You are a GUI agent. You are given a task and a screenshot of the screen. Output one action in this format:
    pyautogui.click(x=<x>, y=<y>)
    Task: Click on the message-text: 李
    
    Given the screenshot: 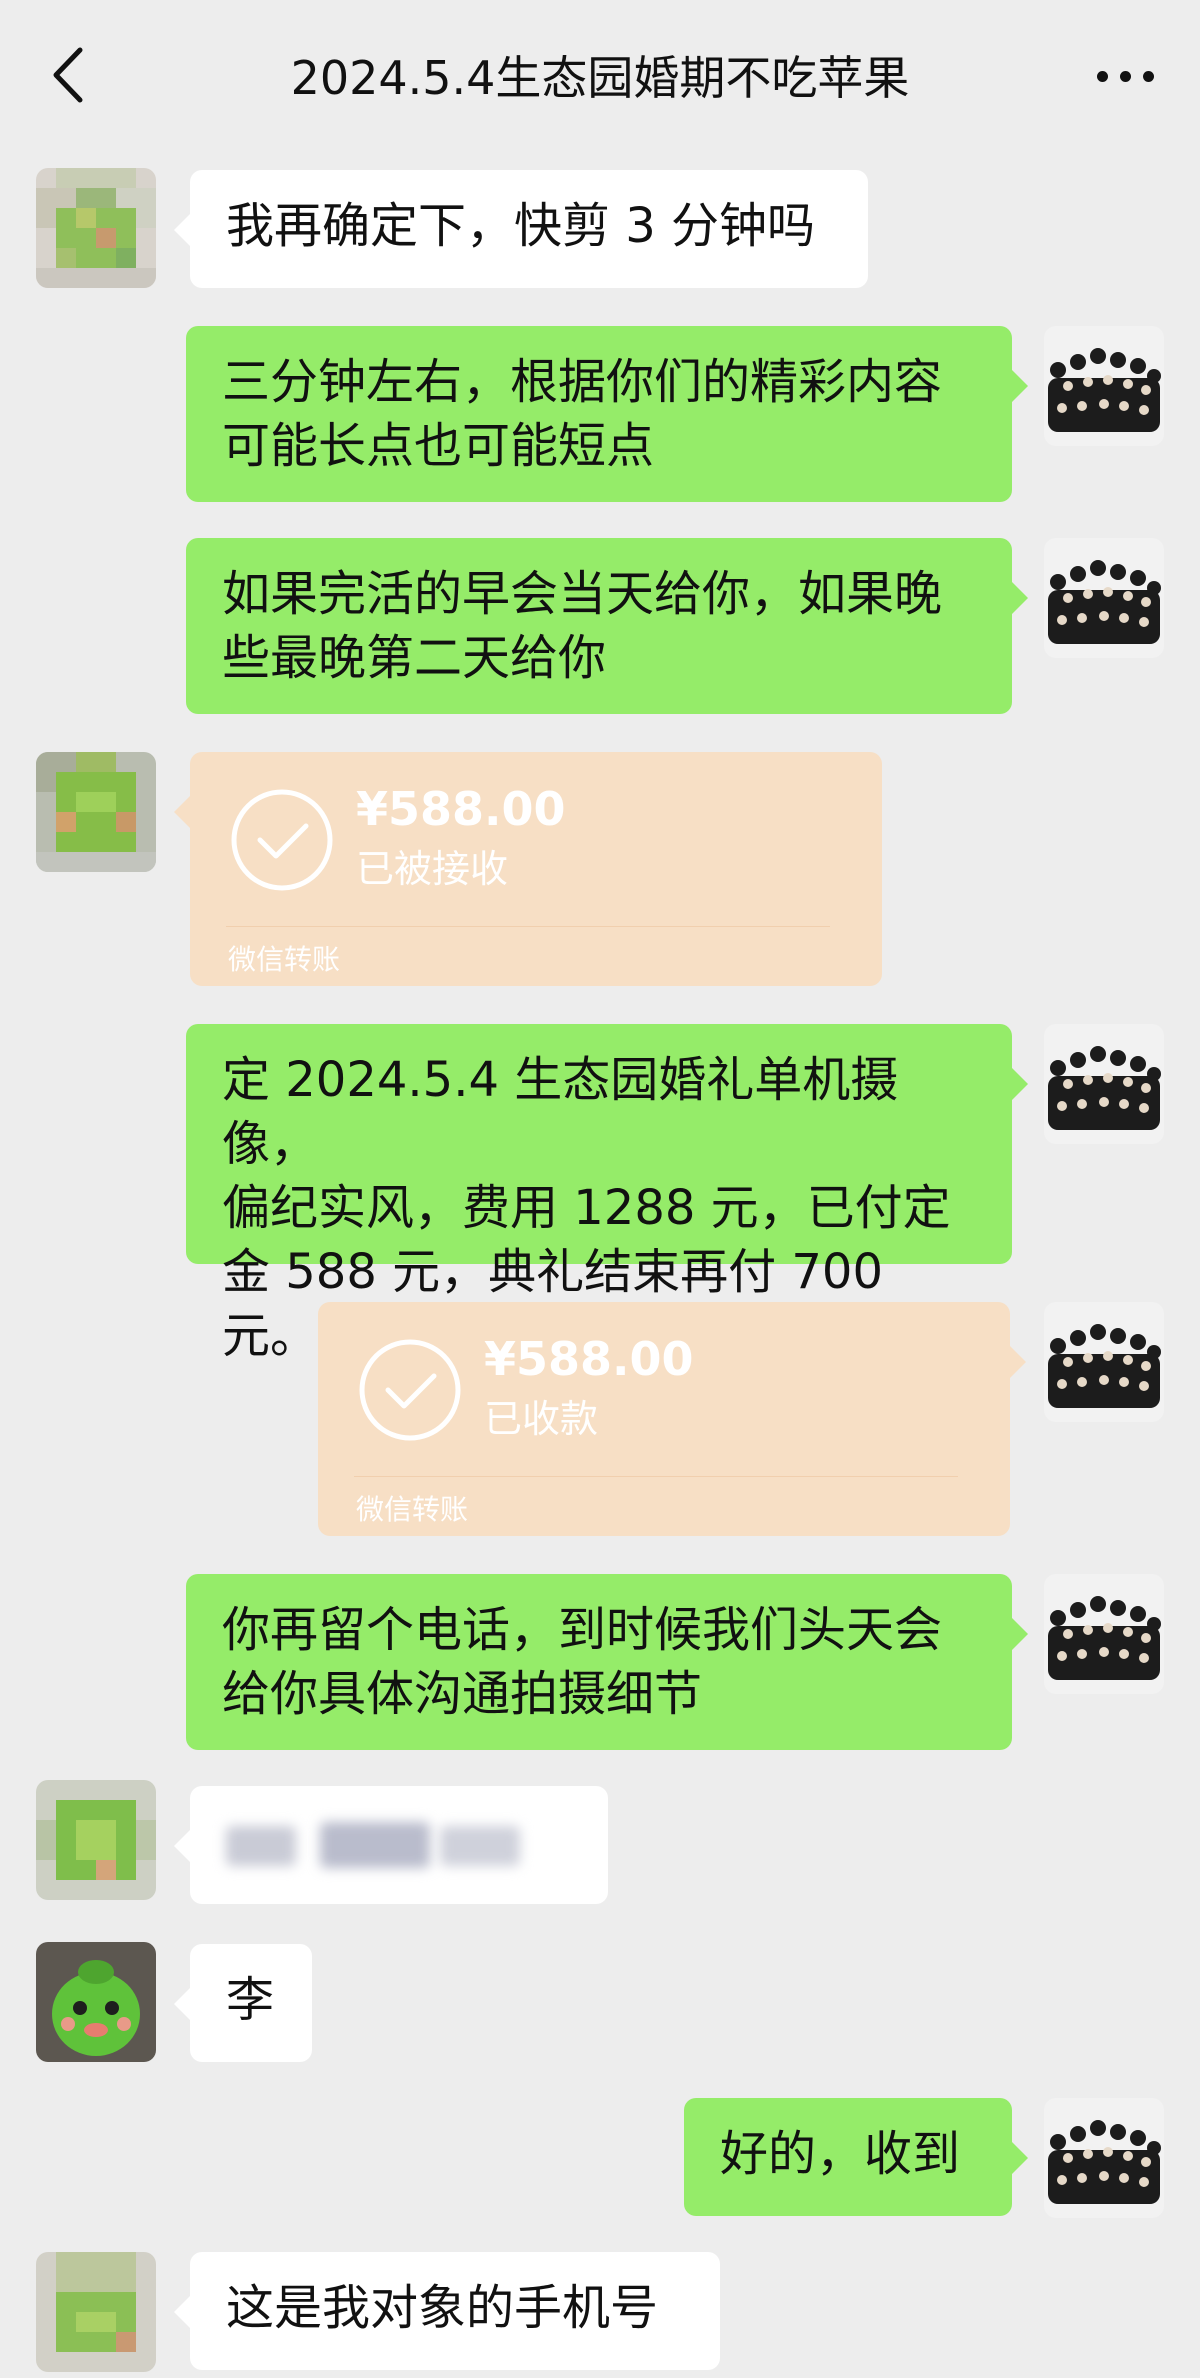 What is the action you would take?
    pyautogui.click(x=250, y=2000)
    